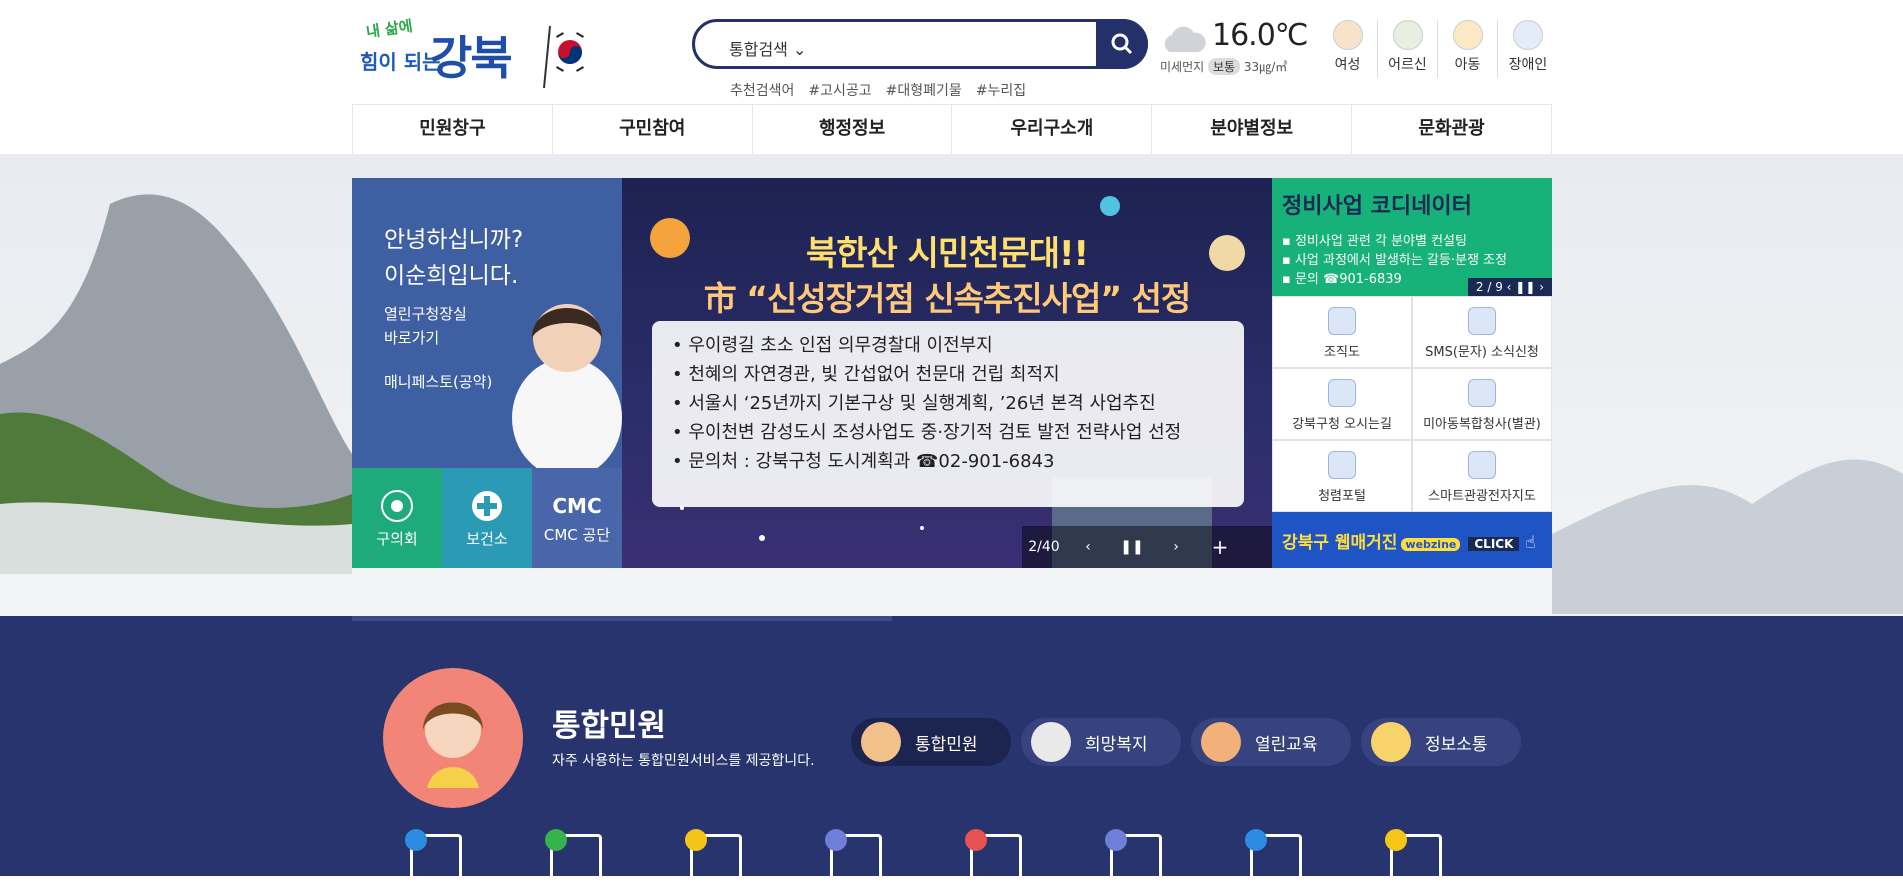 This screenshot has width=1903, height=886. What do you see at coordinates (683, 761) in the screenshot?
I see `section-subtitle: 자주 사용하는 통합민원서비스를 제공합니다.` at bounding box center [683, 761].